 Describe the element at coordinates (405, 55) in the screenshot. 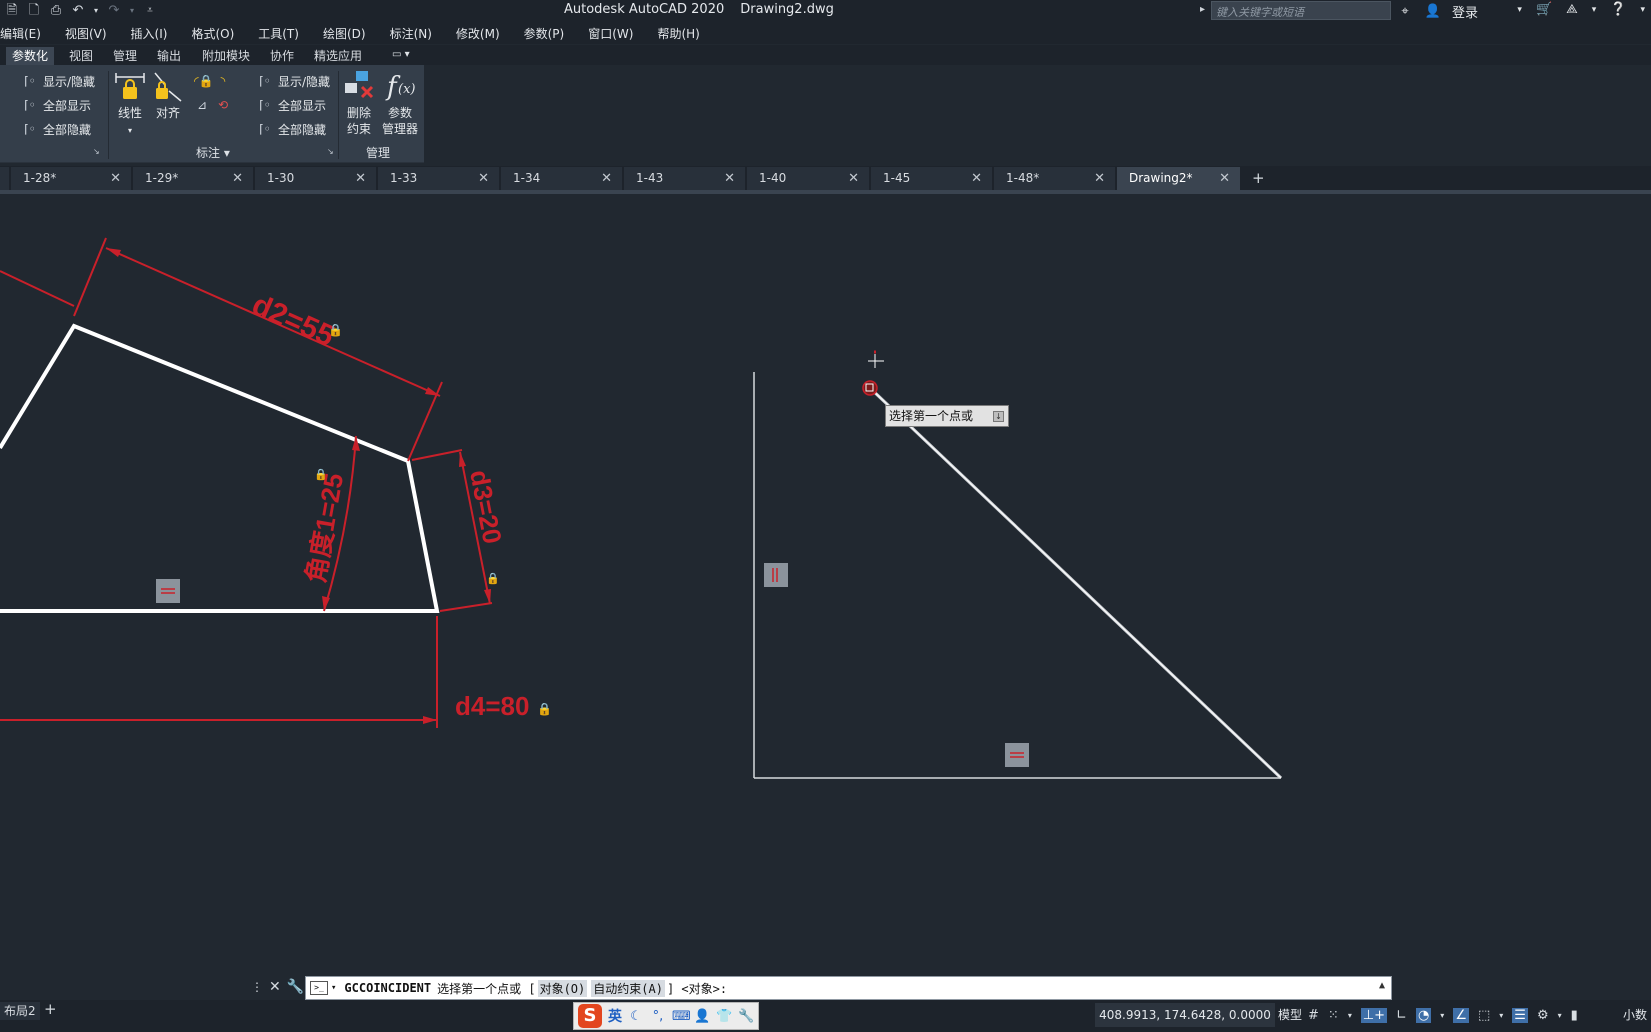

I see `ribbon-minimize-icon: ▭ ▾` at that location.